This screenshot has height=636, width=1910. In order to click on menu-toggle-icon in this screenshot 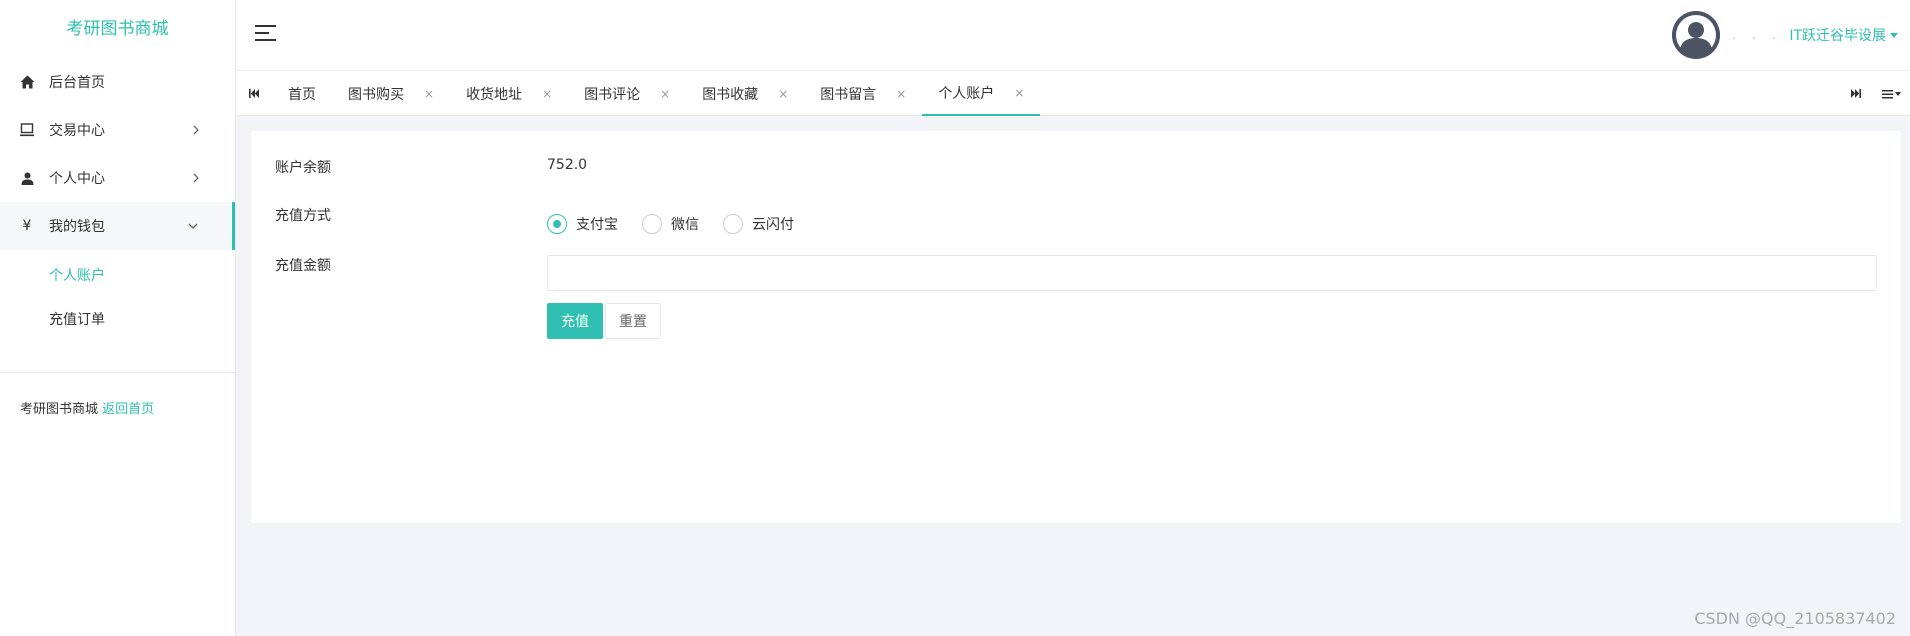, I will do `click(266, 34)`.